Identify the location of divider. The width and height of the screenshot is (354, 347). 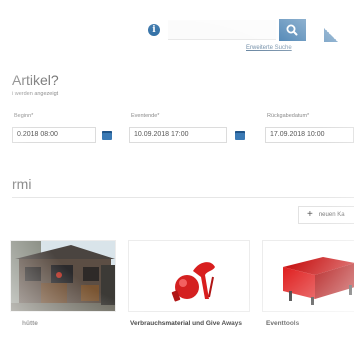
(183, 197).